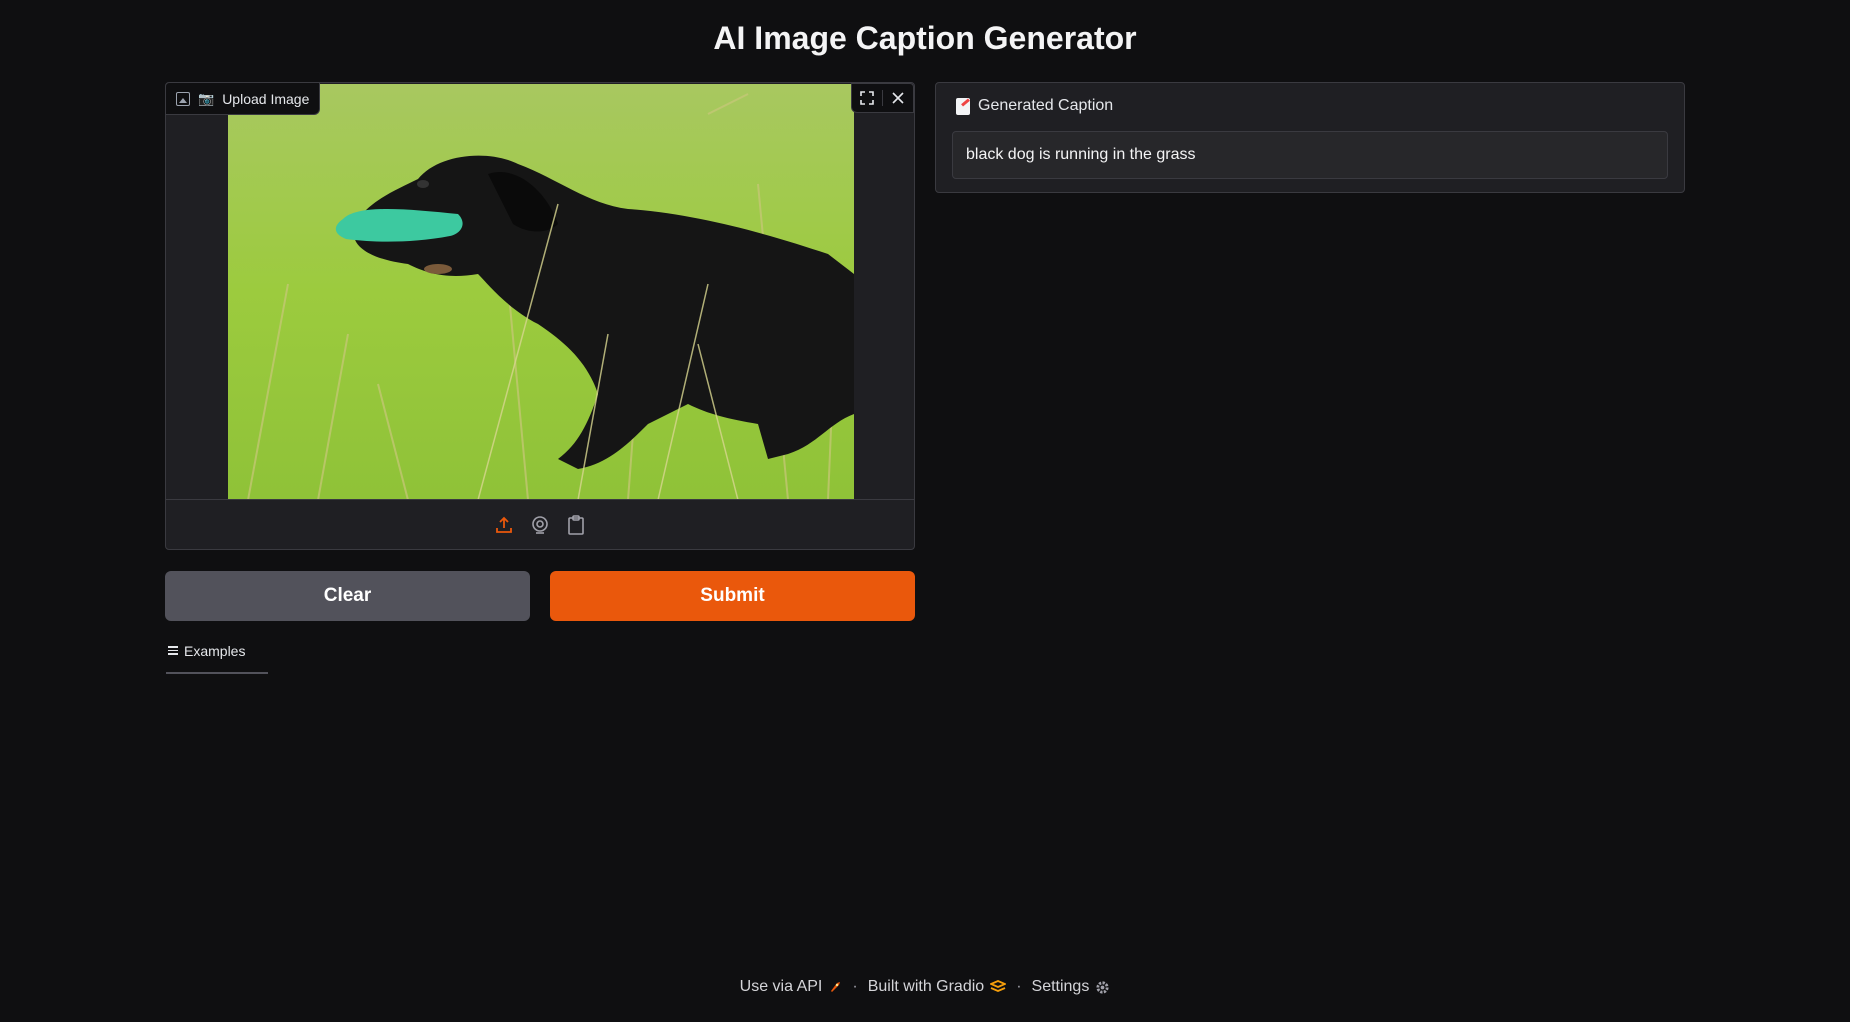 The image size is (1850, 1022). What do you see at coordinates (836, 987) in the screenshot?
I see `rocket-icon` at bounding box center [836, 987].